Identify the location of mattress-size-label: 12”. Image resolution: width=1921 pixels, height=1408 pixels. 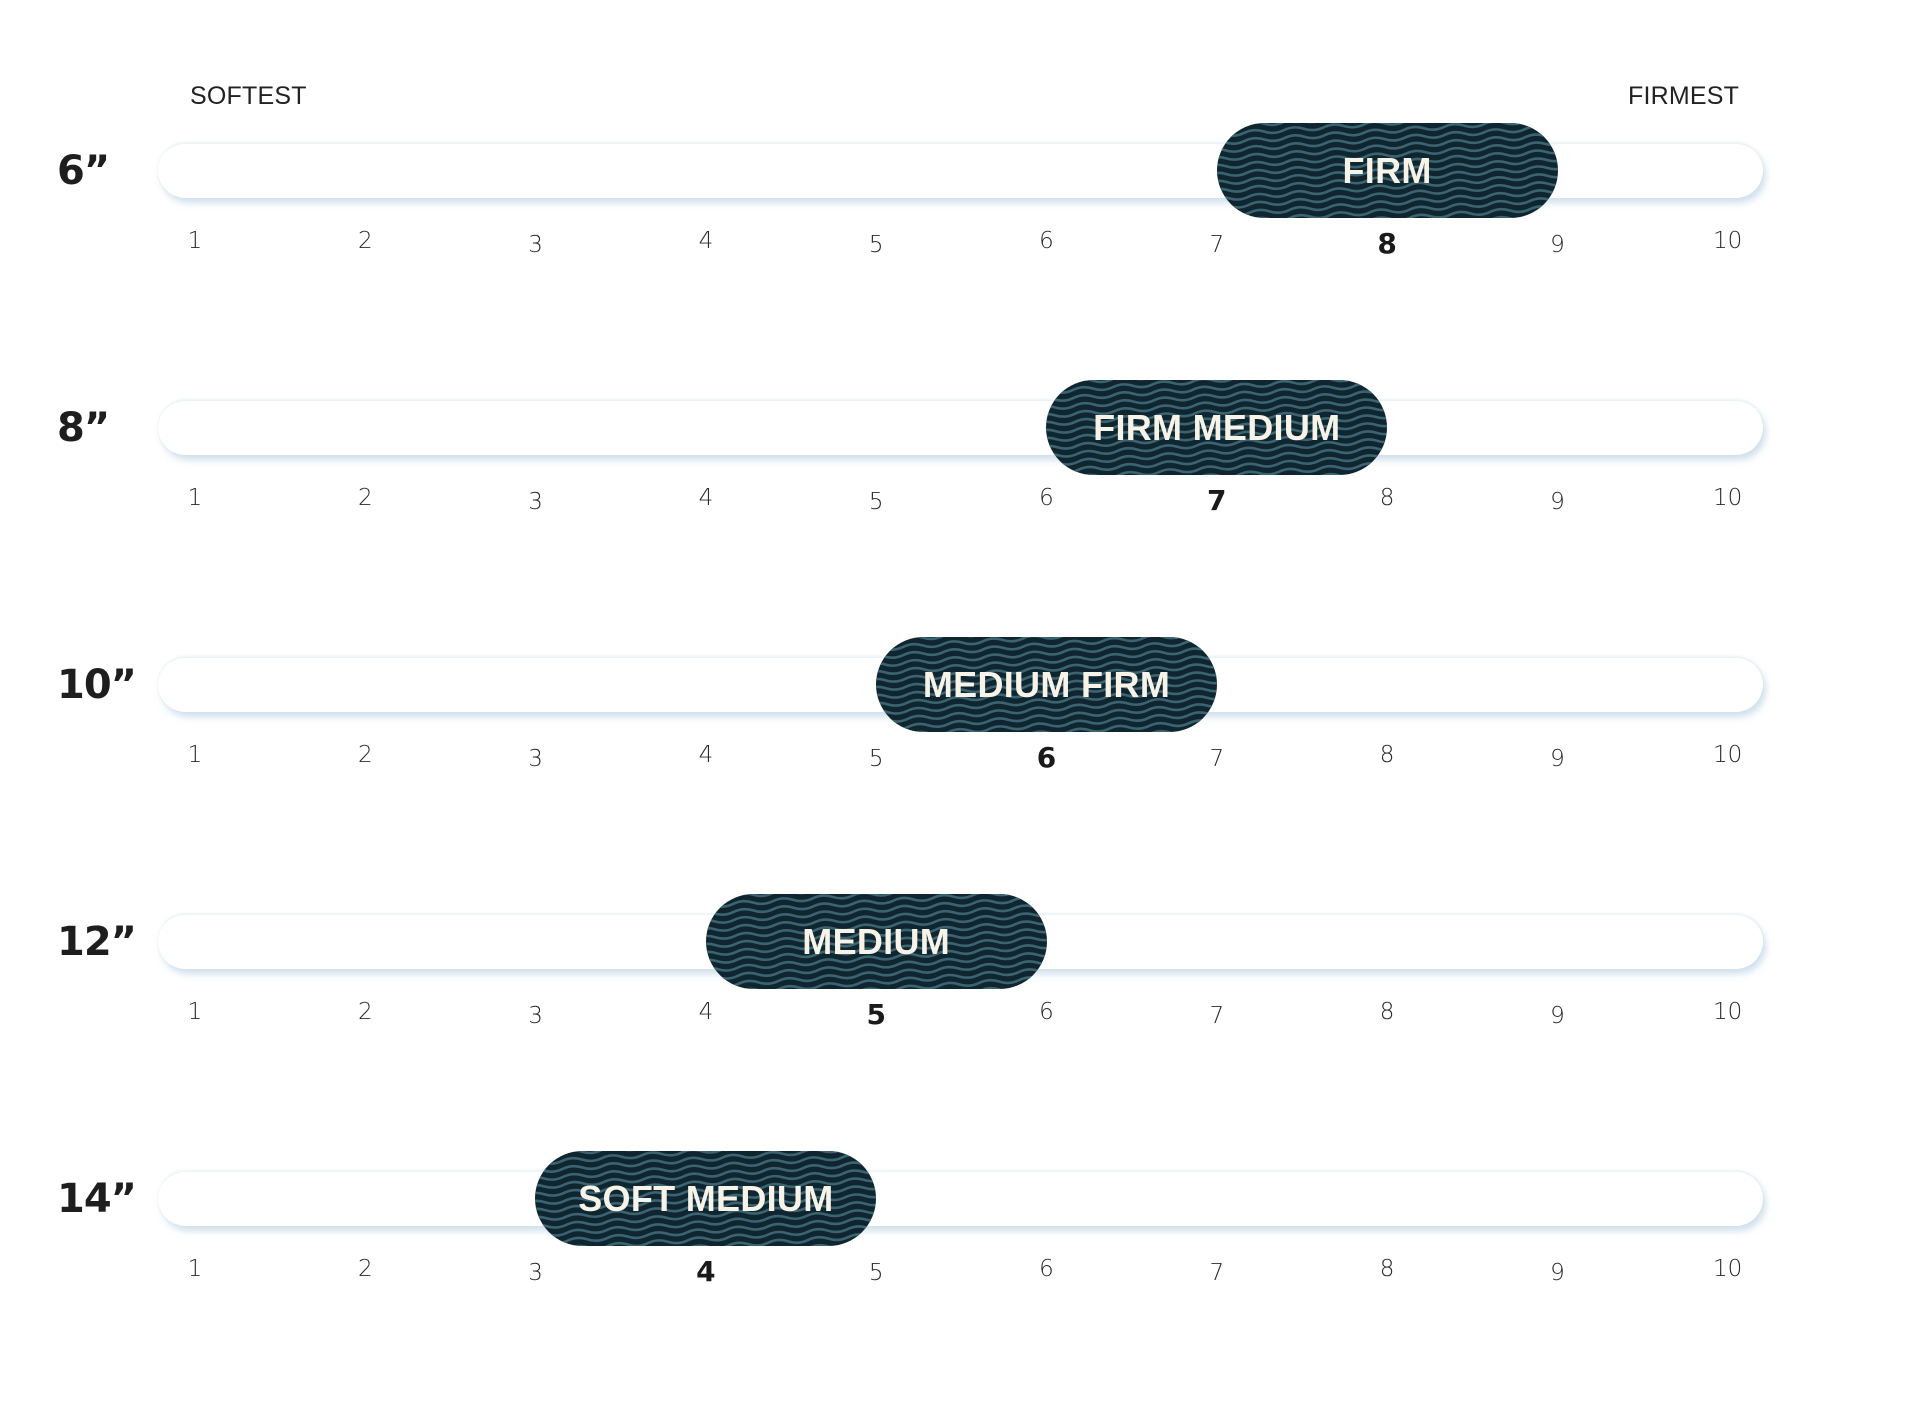
(97, 942).